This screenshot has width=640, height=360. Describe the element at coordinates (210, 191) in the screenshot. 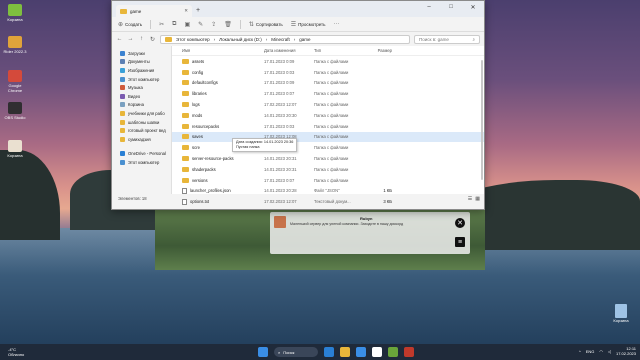

I see `file-name: launcher_profiles.json` at that location.